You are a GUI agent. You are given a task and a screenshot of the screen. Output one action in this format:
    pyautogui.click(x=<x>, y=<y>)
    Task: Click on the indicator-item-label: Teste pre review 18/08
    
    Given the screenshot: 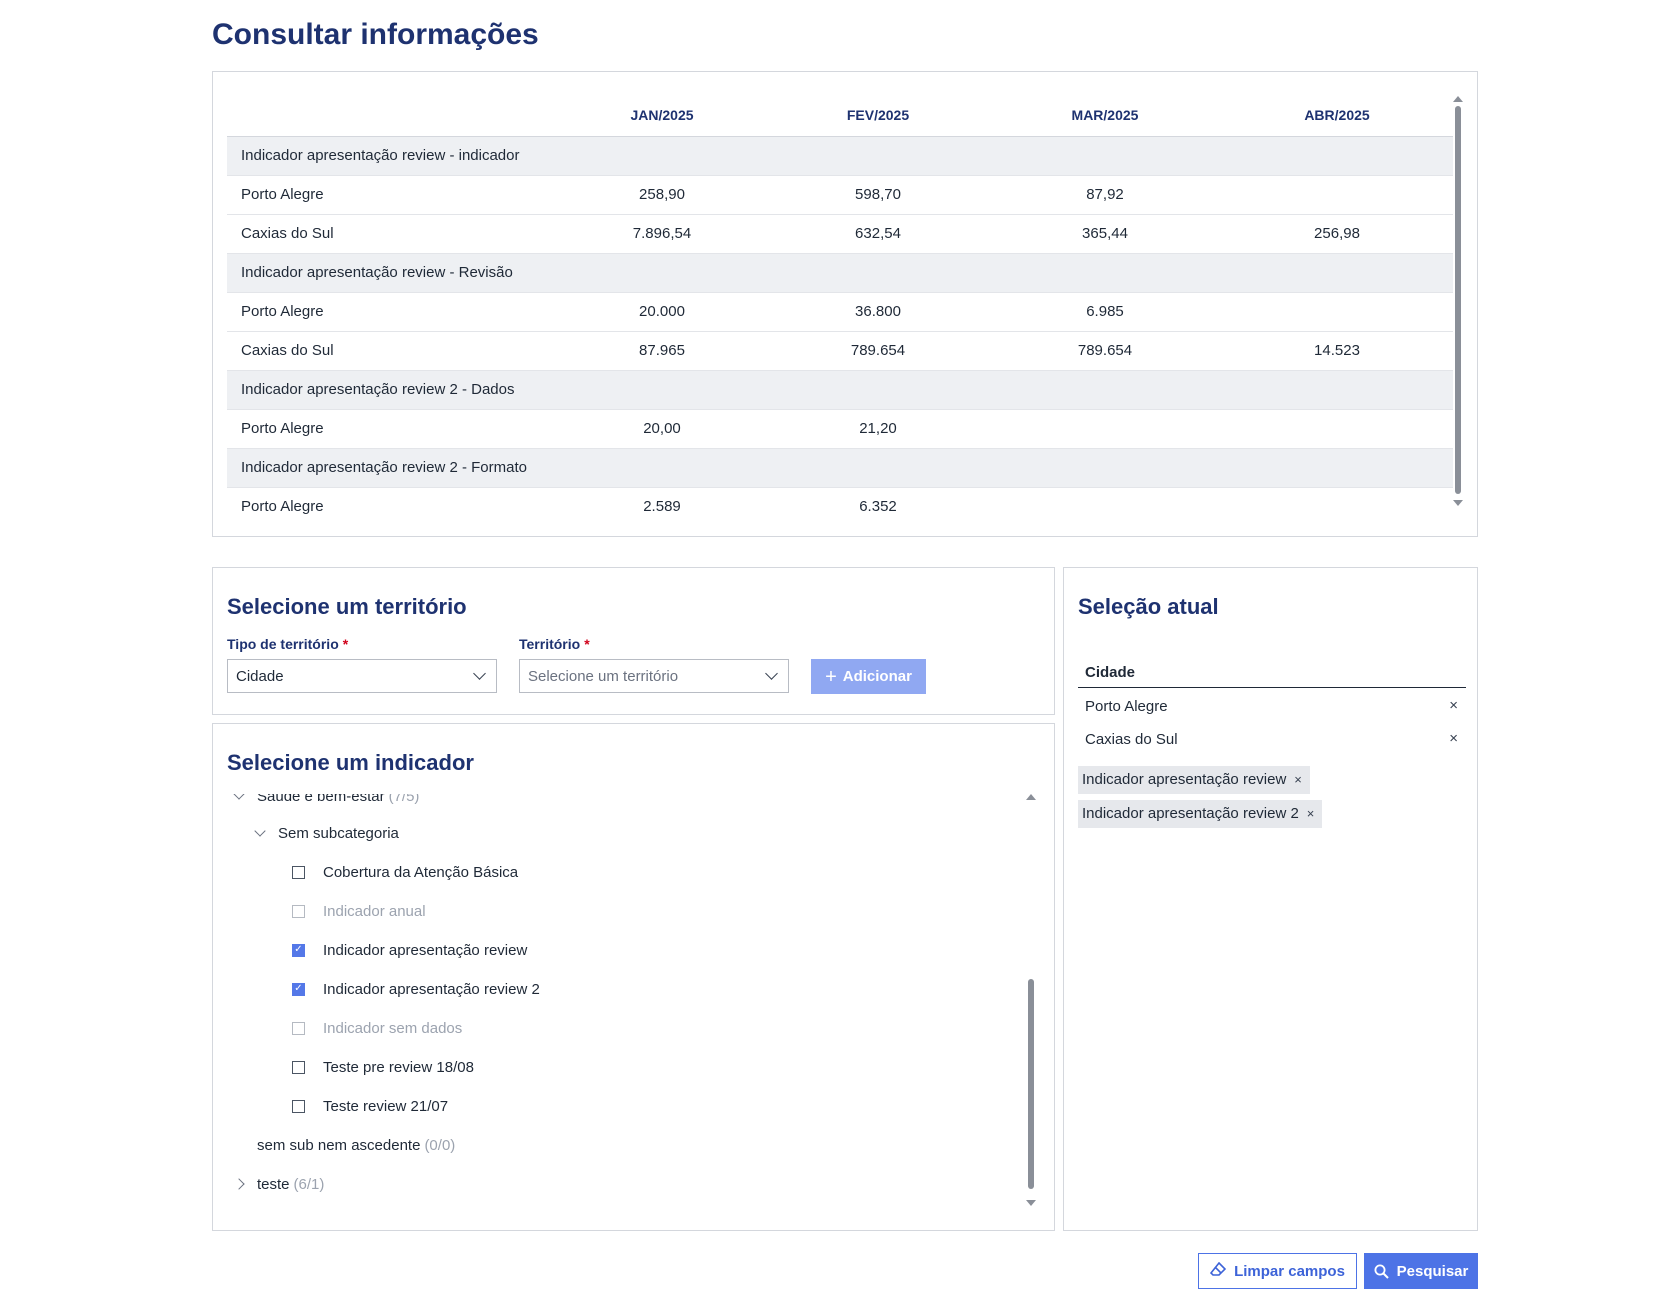 What is the action you would take?
    pyautogui.click(x=398, y=1067)
    